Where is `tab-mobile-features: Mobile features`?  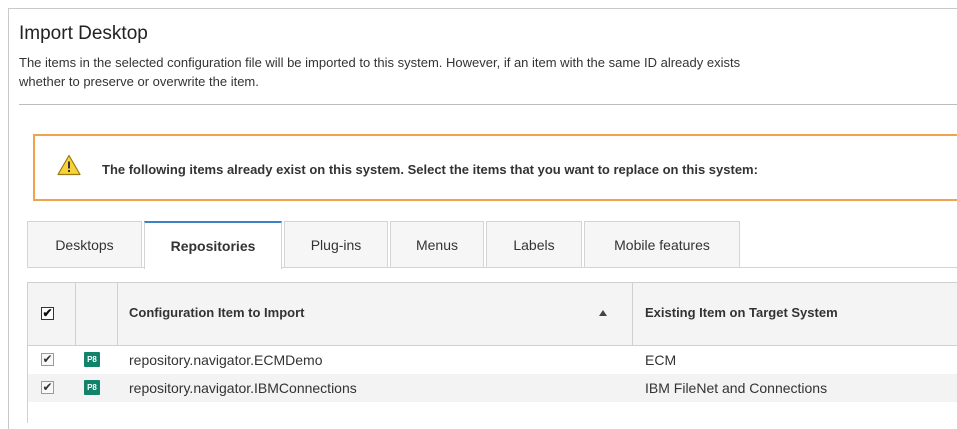 tab-mobile-features: Mobile features is located at coordinates (662, 244).